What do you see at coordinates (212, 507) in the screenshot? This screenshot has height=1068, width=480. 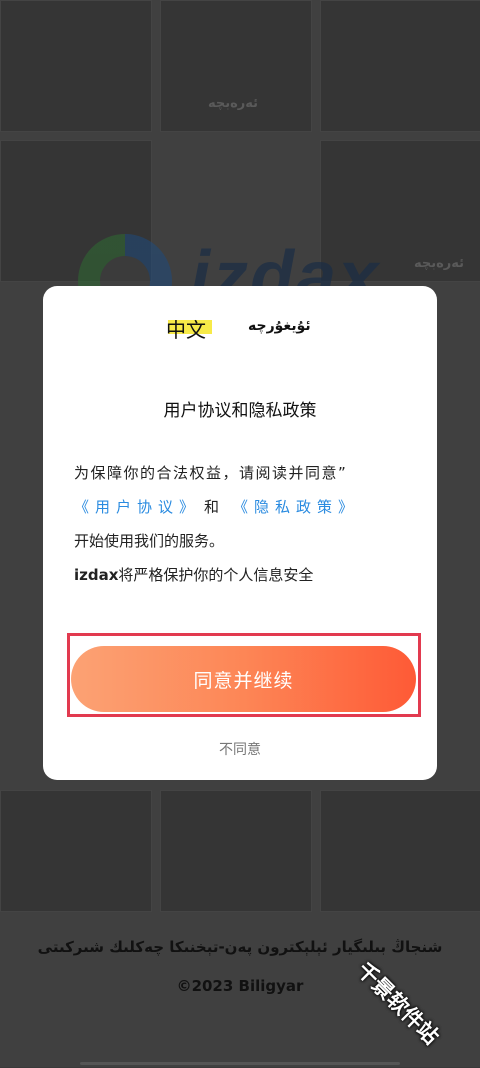 I see `and-text: 和` at bounding box center [212, 507].